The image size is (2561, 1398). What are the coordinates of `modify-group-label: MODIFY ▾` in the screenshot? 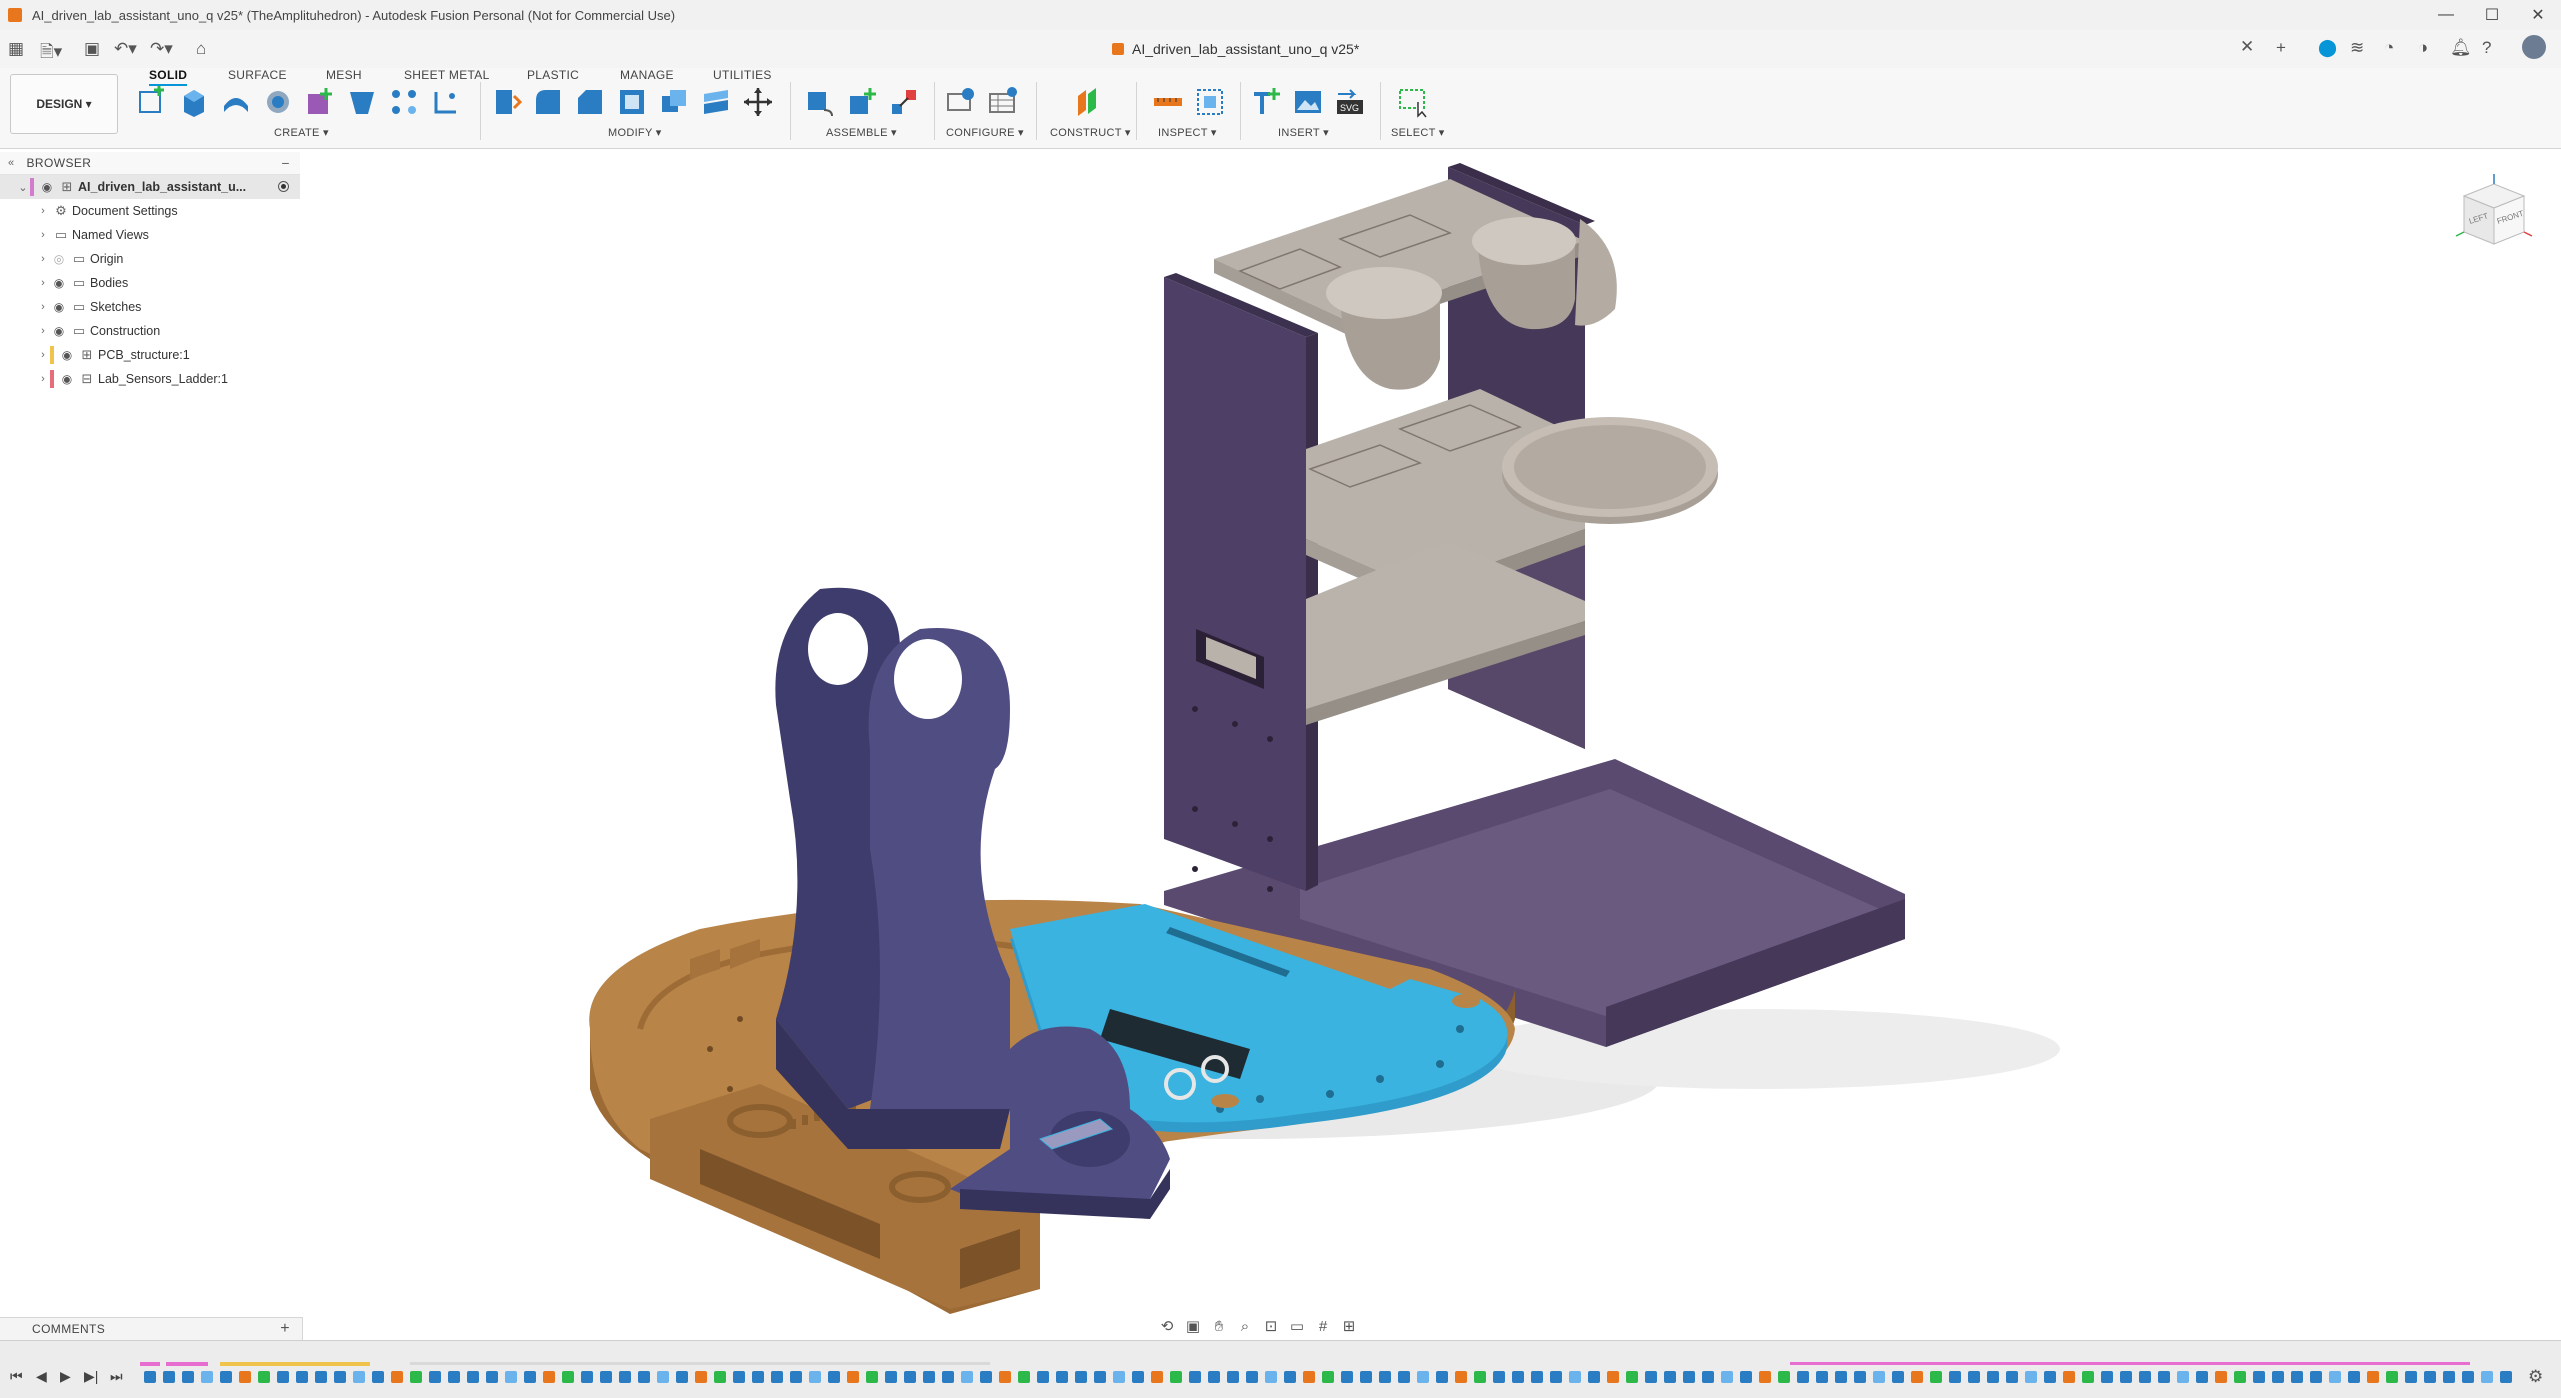 It's located at (635, 132).